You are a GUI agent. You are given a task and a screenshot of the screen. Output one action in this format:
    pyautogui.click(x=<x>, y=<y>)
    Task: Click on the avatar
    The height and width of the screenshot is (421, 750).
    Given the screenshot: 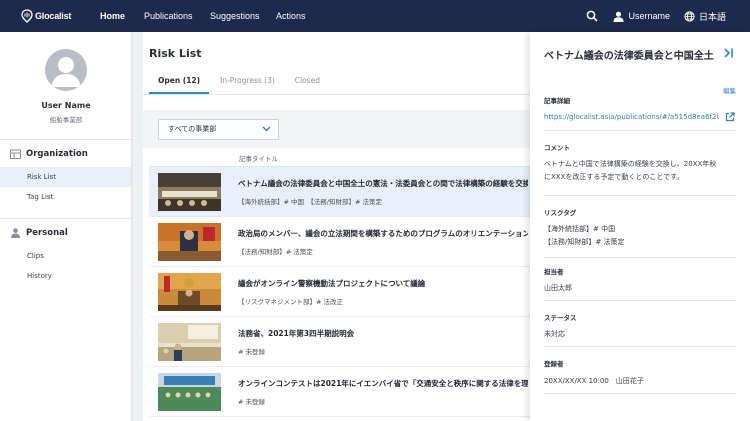 What is the action you would take?
    pyautogui.click(x=66, y=70)
    